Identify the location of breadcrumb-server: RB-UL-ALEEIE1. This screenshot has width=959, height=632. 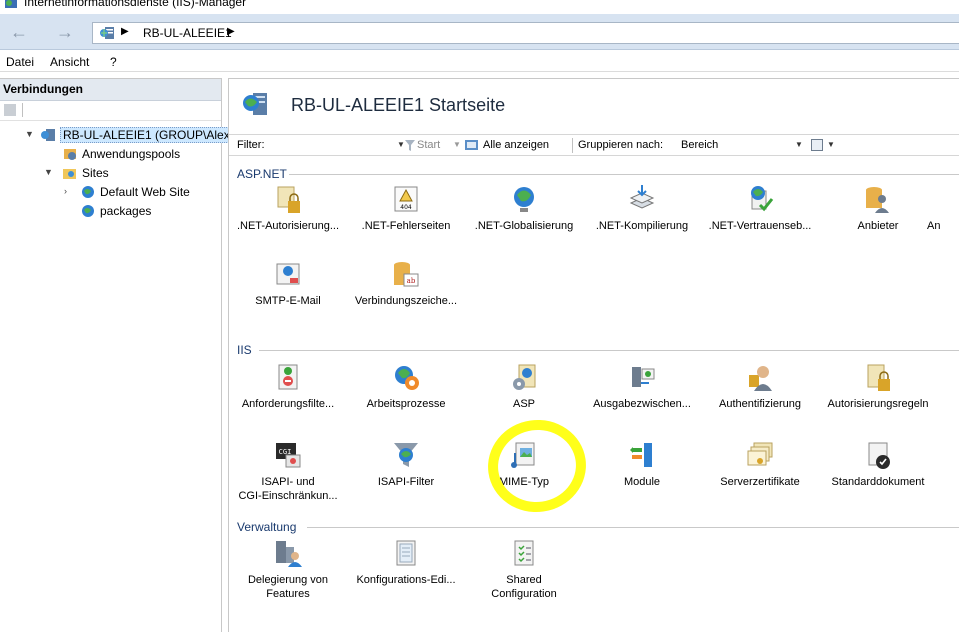
(187, 33).